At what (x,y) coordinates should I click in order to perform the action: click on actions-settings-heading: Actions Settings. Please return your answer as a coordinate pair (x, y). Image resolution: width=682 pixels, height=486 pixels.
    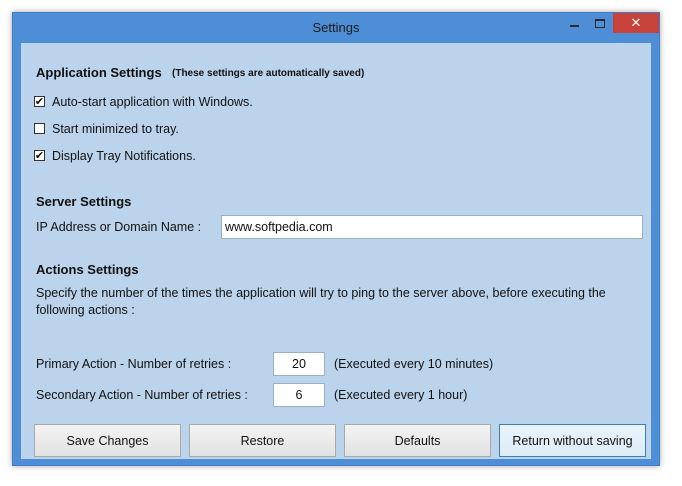
    Looking at the image, I should click on (87, 269).